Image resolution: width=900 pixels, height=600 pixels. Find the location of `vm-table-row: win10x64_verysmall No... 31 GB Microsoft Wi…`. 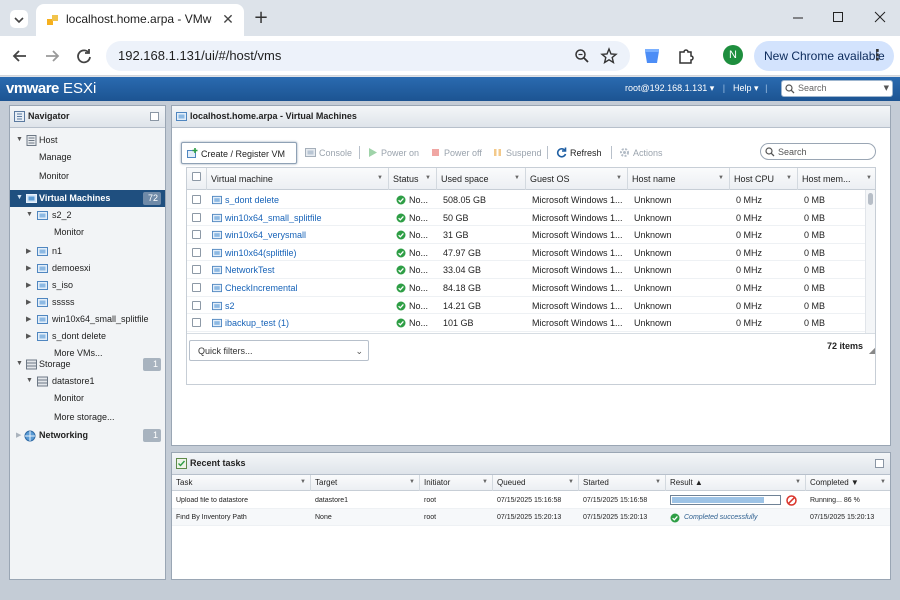

vm-table-row: win10x64_verysmall No... 31 GB Microsoft Wi… is located at coordinates (527, 235).